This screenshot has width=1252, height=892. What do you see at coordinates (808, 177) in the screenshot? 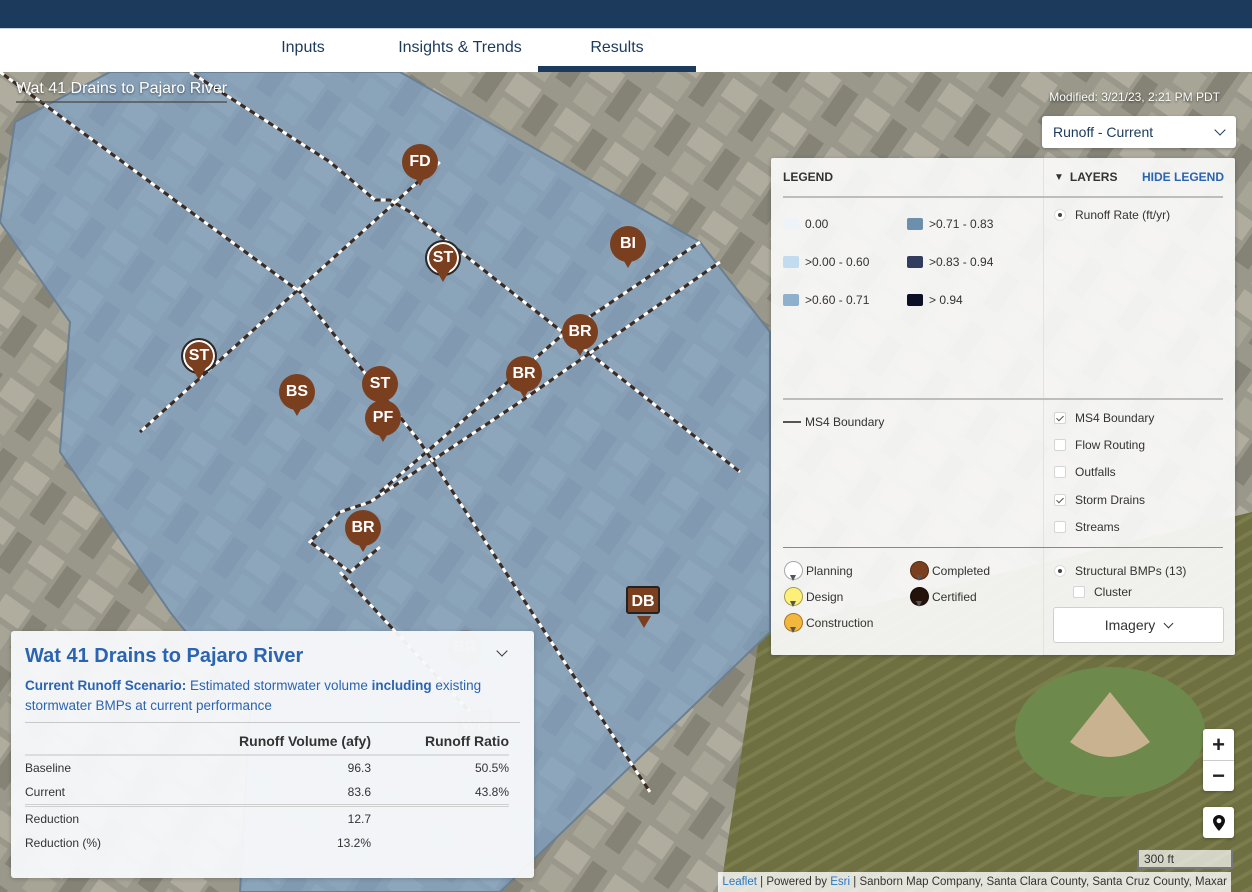
I see `legend-title: LEGEND` at bounding box center [808, 177].